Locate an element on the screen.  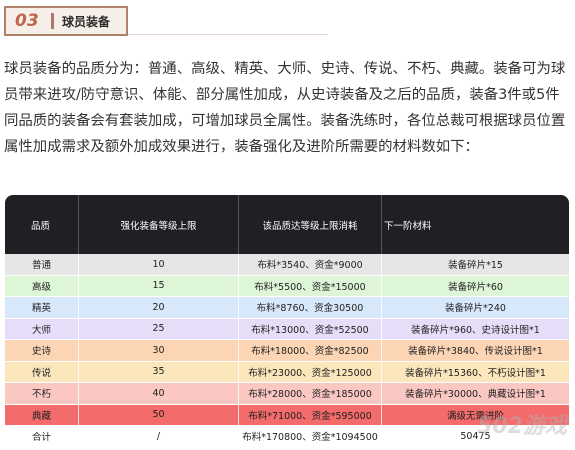
cell-quality: 典藏 is located at coordinates (41, 416).